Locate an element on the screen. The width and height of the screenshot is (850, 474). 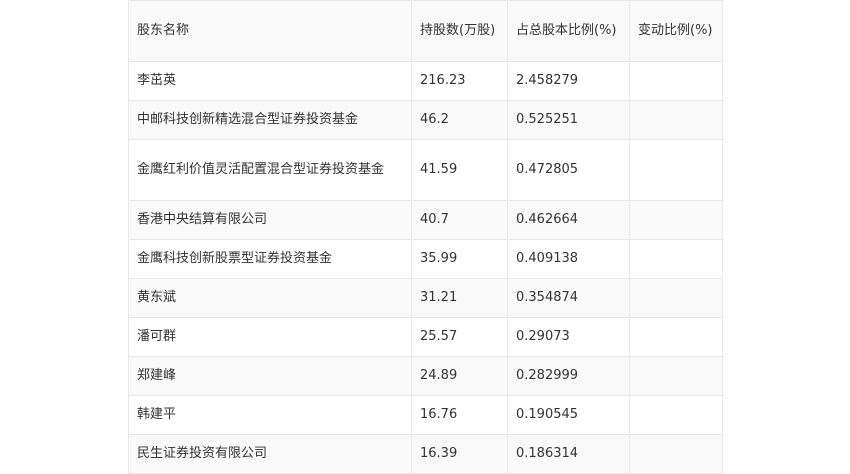
cell-shareholder-name: 金鹰科技创新股票型证券投资基金 is located at coordinates (270, 259).